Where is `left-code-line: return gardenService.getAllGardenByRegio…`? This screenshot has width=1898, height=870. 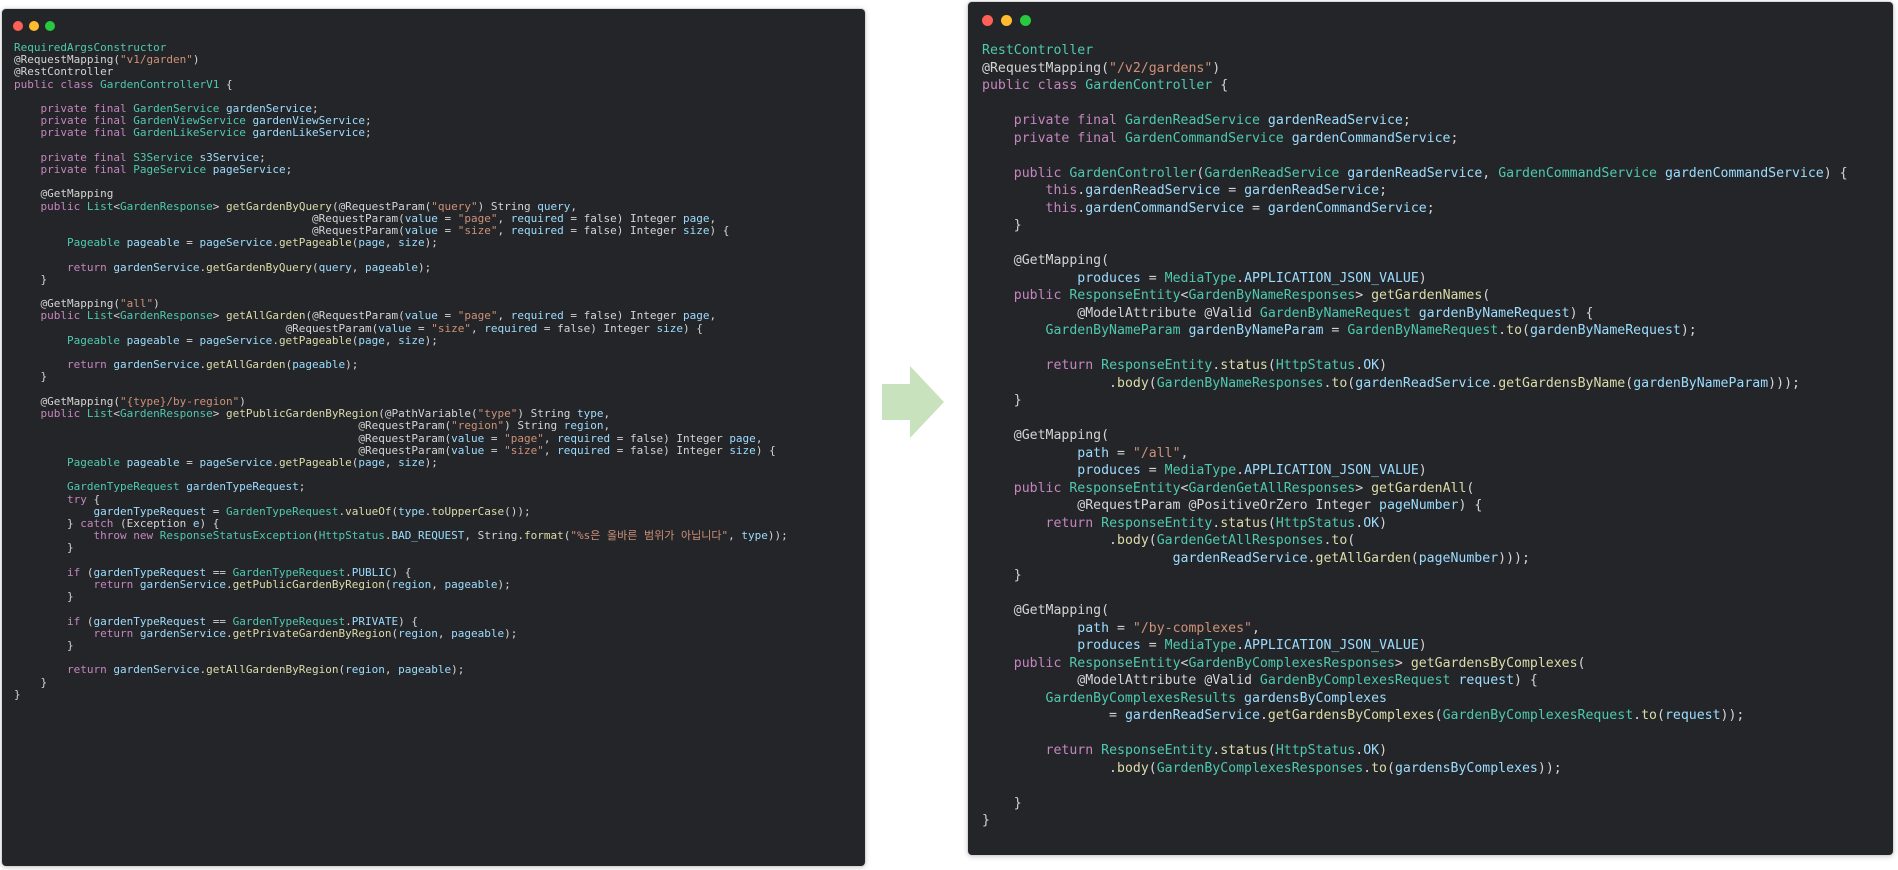
left-code-line: return gardenService.getAllGardenByRegio… is located at coordinates (265, 670).